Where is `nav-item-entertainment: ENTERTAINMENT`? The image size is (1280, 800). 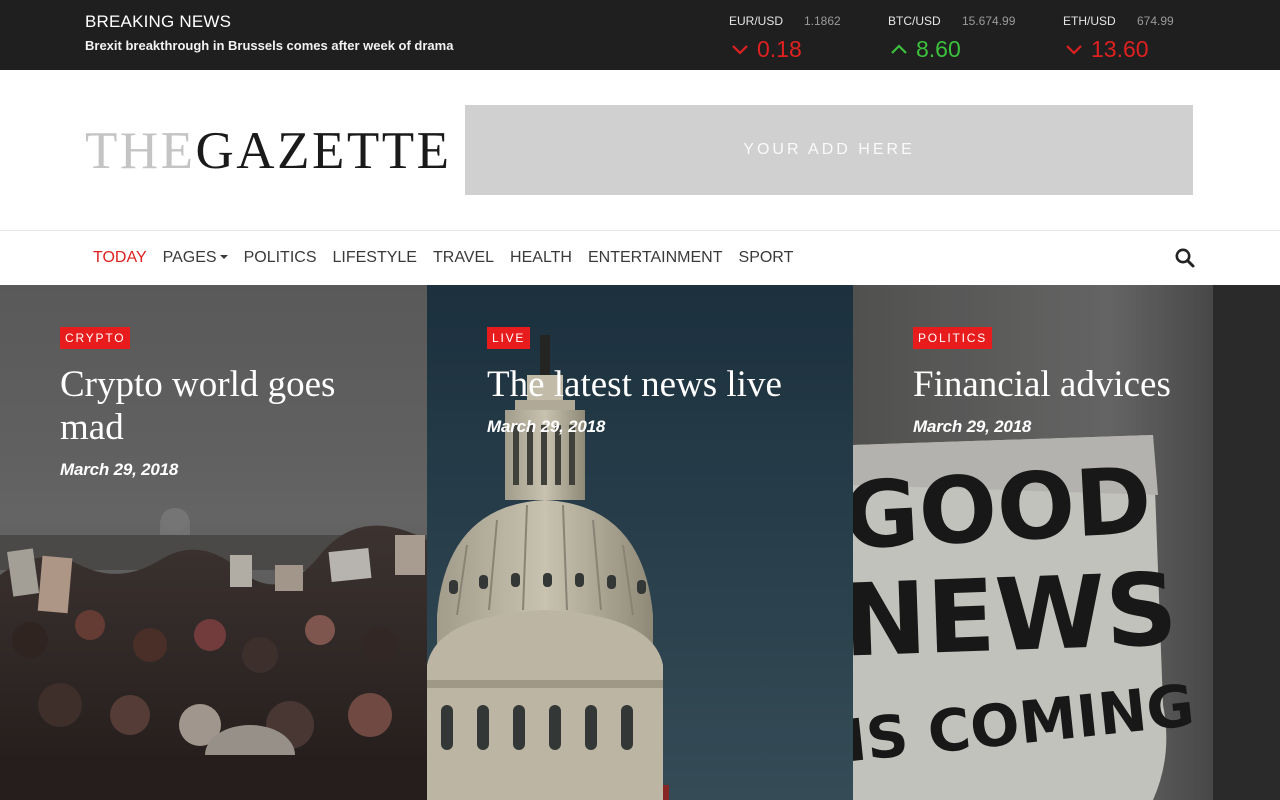
nav-item-entertainment: ENTERTAINMENT is located at coordinates (655, 258).